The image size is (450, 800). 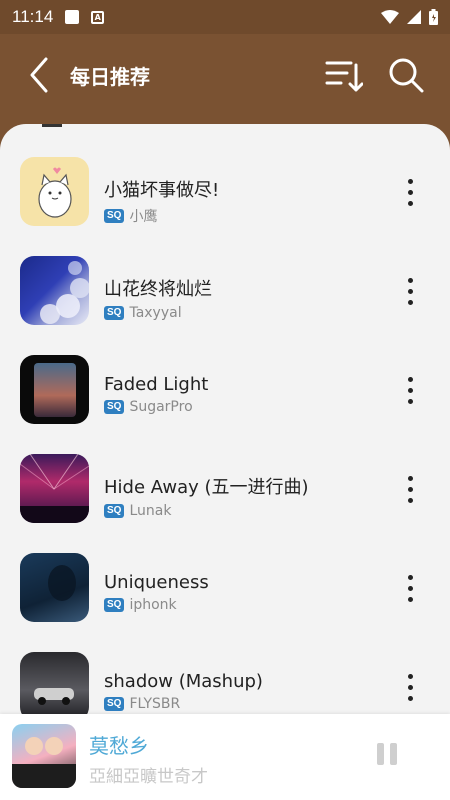 I want to click on scroll-handle, so click(x=52, y=125).